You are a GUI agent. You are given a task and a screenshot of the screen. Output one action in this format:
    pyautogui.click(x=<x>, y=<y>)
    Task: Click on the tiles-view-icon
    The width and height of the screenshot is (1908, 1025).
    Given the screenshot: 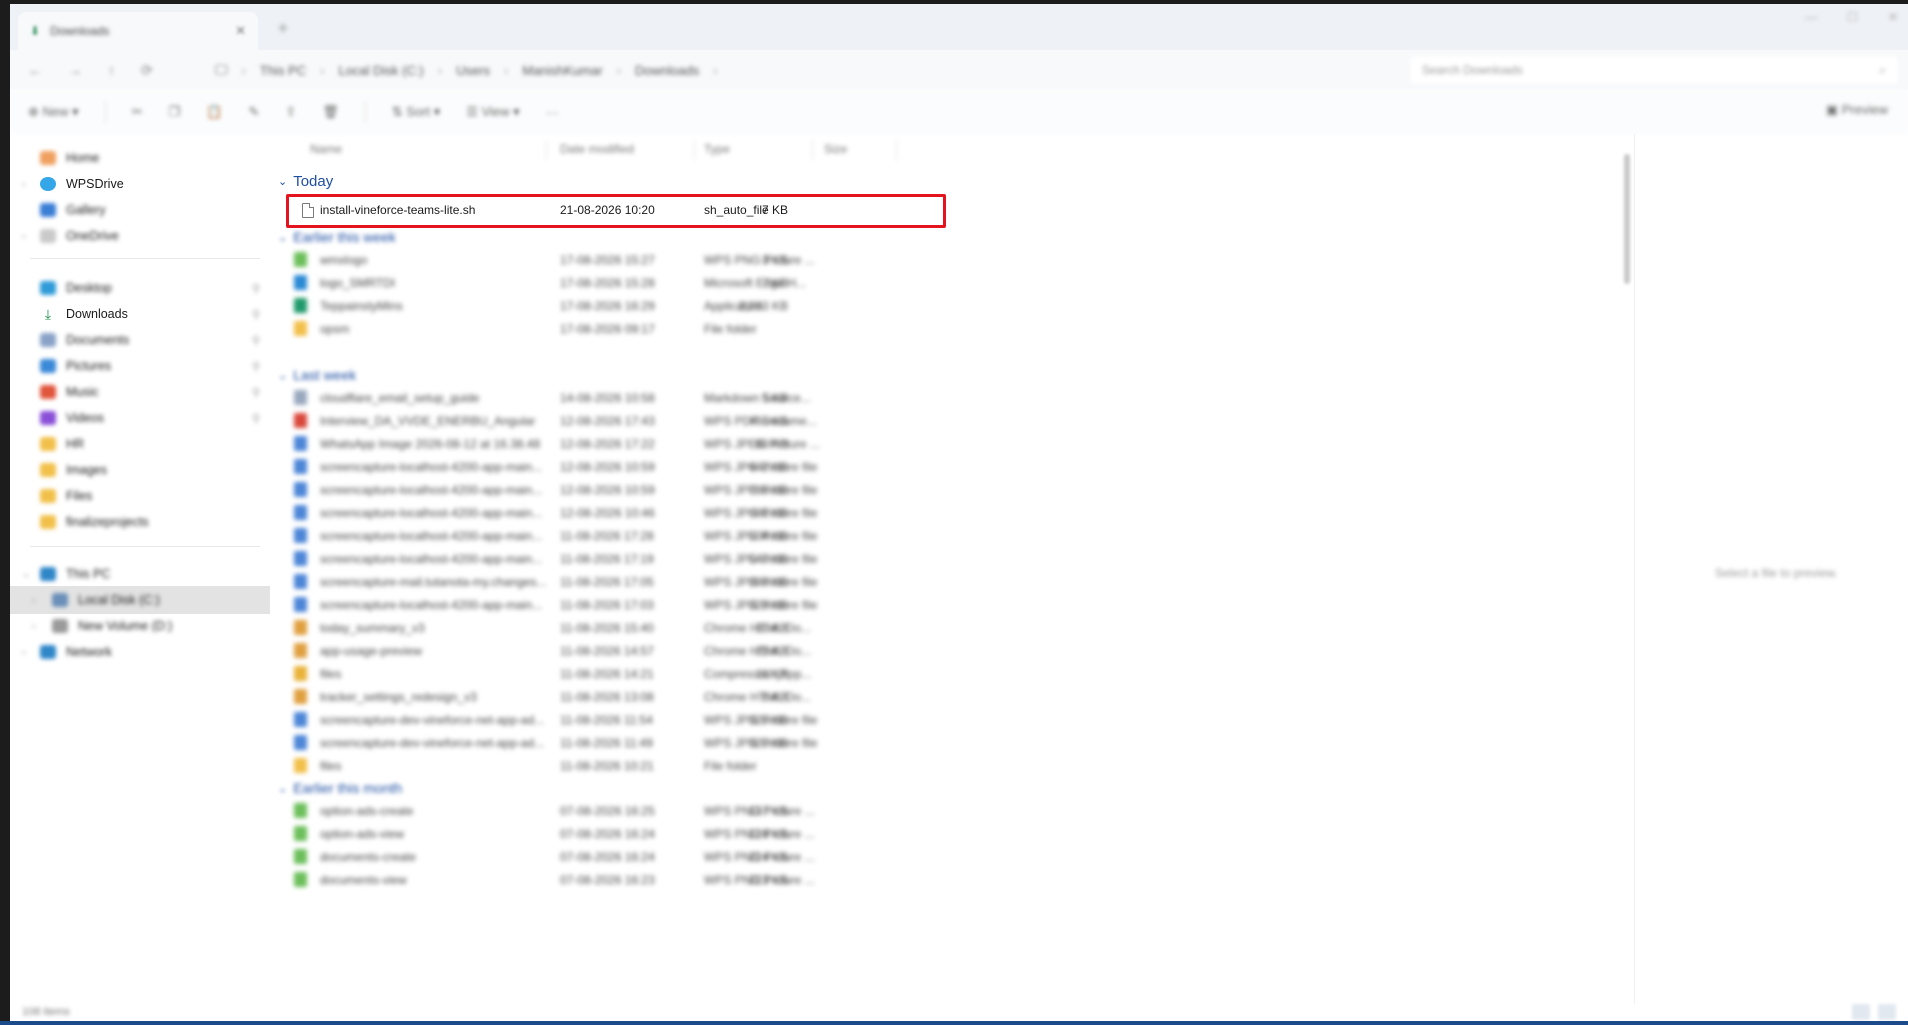 What is the action you would take?
    pyautogui.click(x=1887, y=1012)
    